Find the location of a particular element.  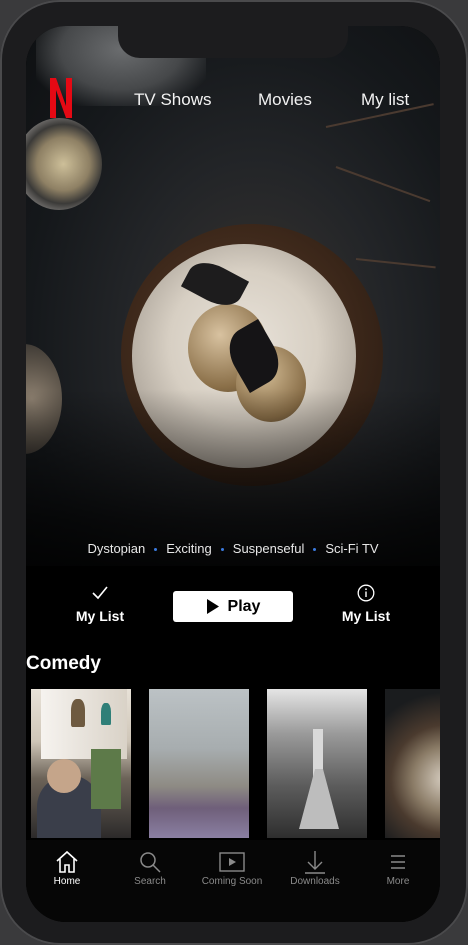

play-button: Play is located at coordinates (233, 606).